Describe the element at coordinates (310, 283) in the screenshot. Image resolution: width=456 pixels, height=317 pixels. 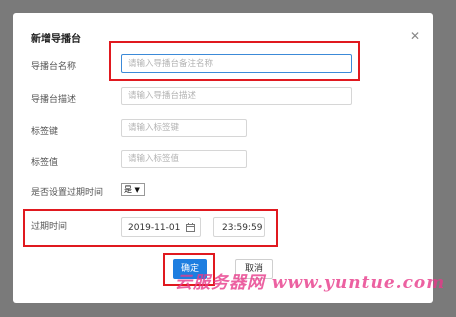
I see `watermark-text: 云服务器网 www.yuntue.com` at that location.